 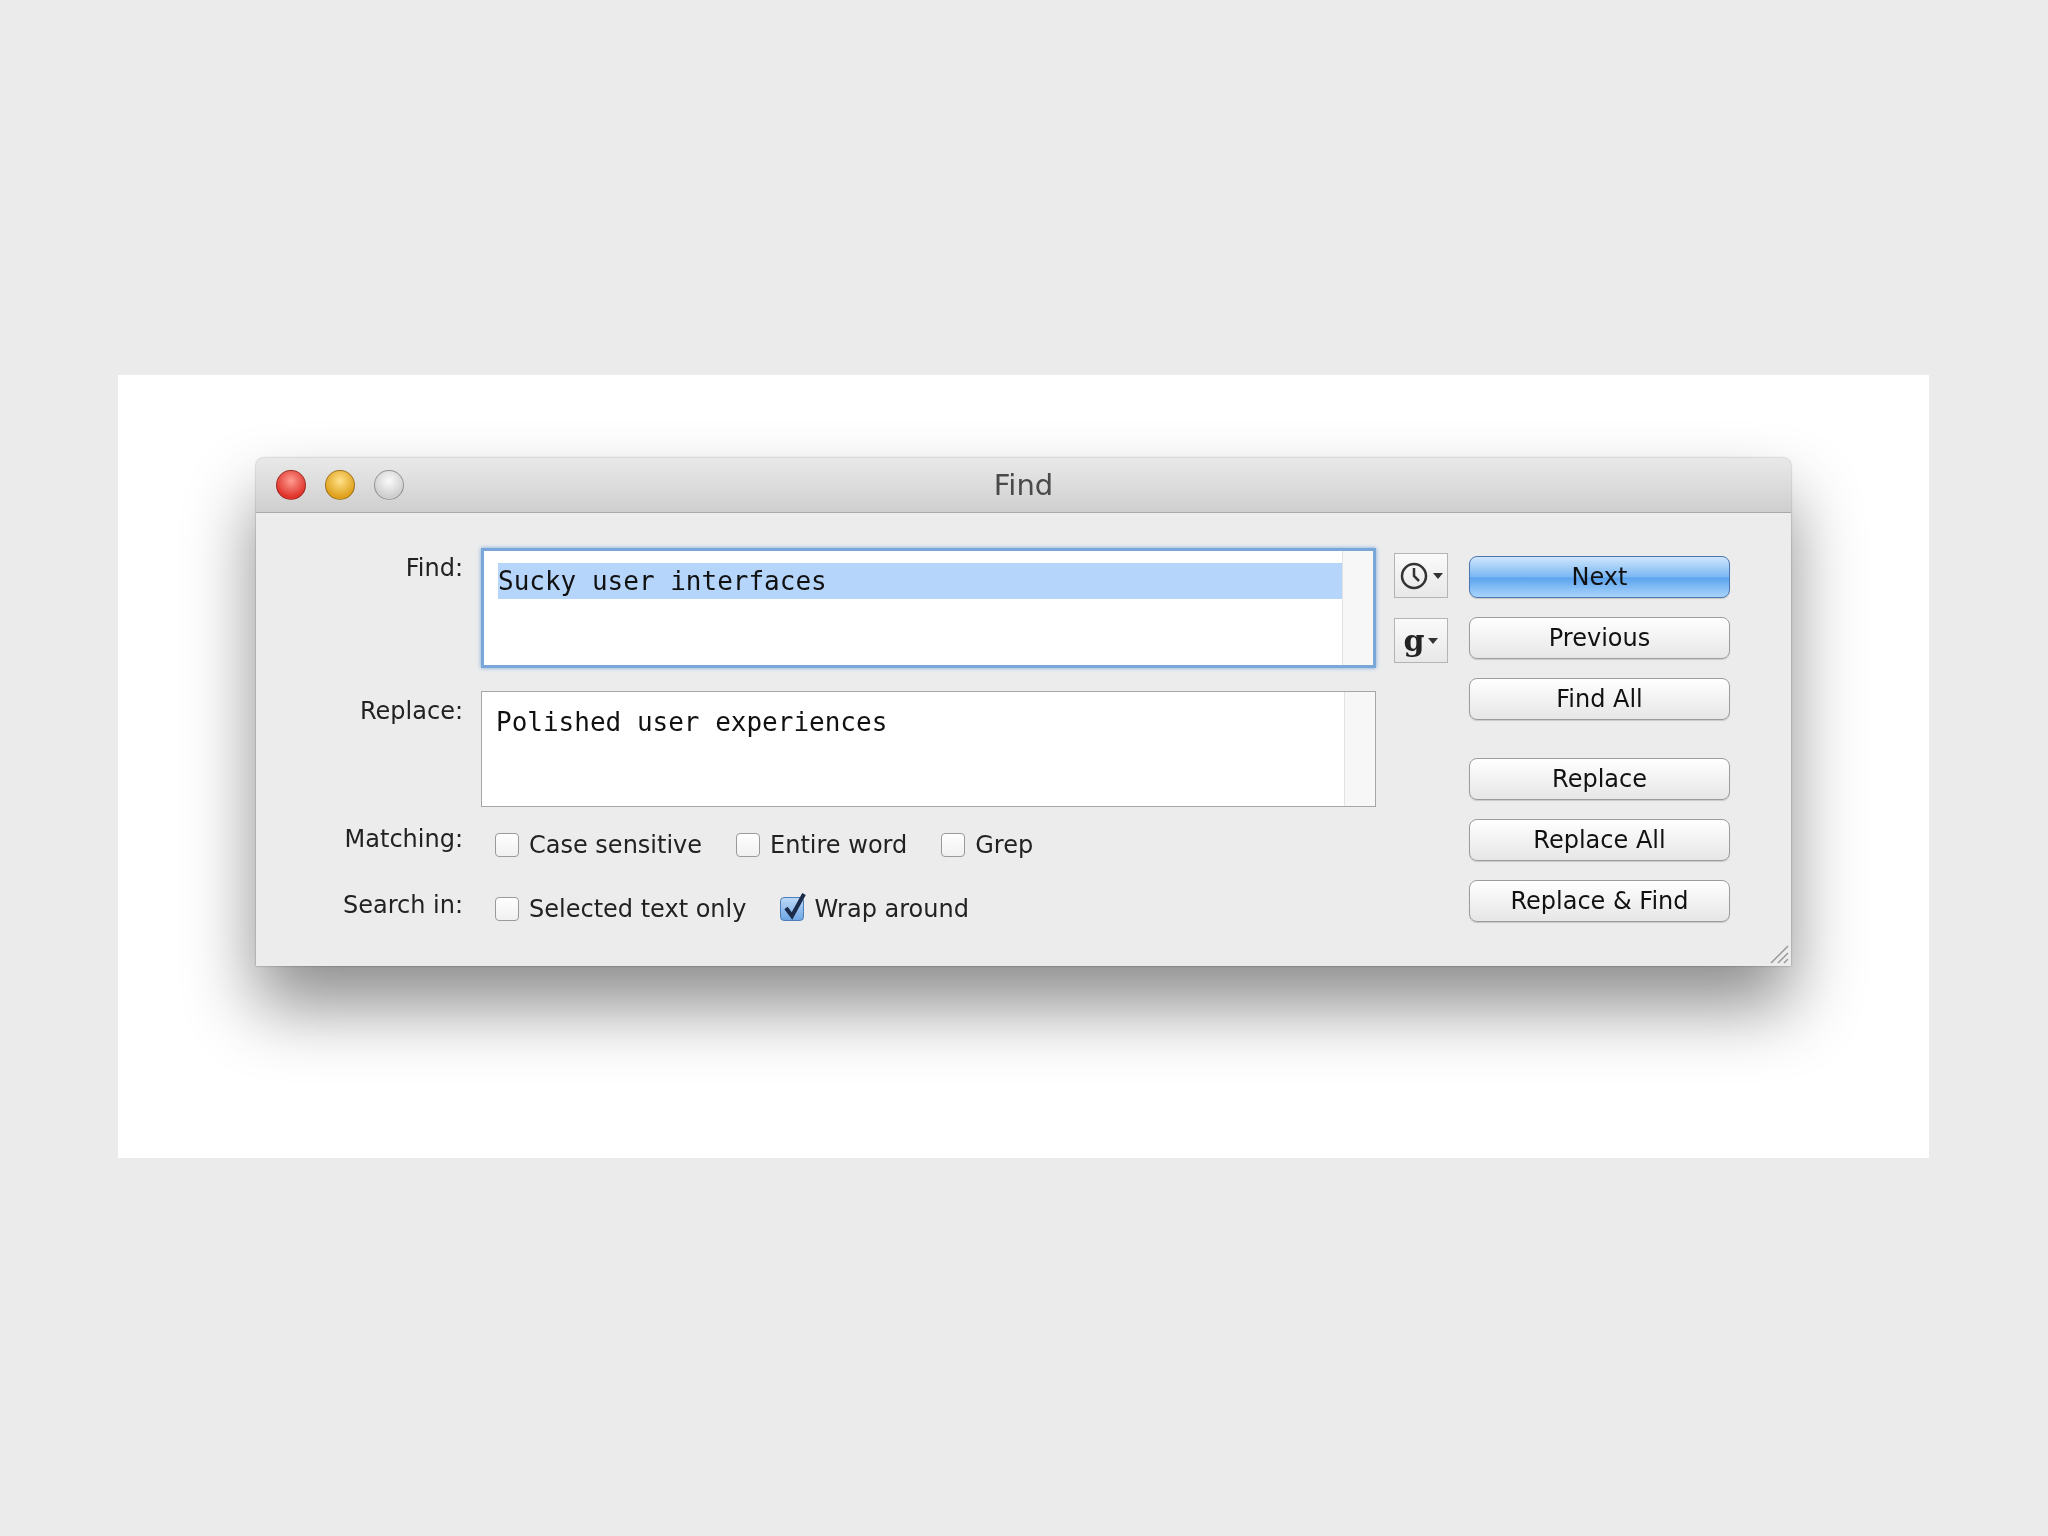 I want to click on clock-icon, so click(x=1414, y=575).